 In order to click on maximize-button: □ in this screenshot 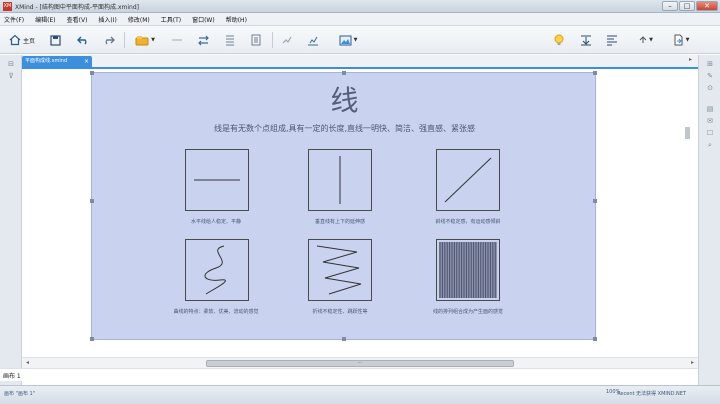, I will do `click(687, 6)`.